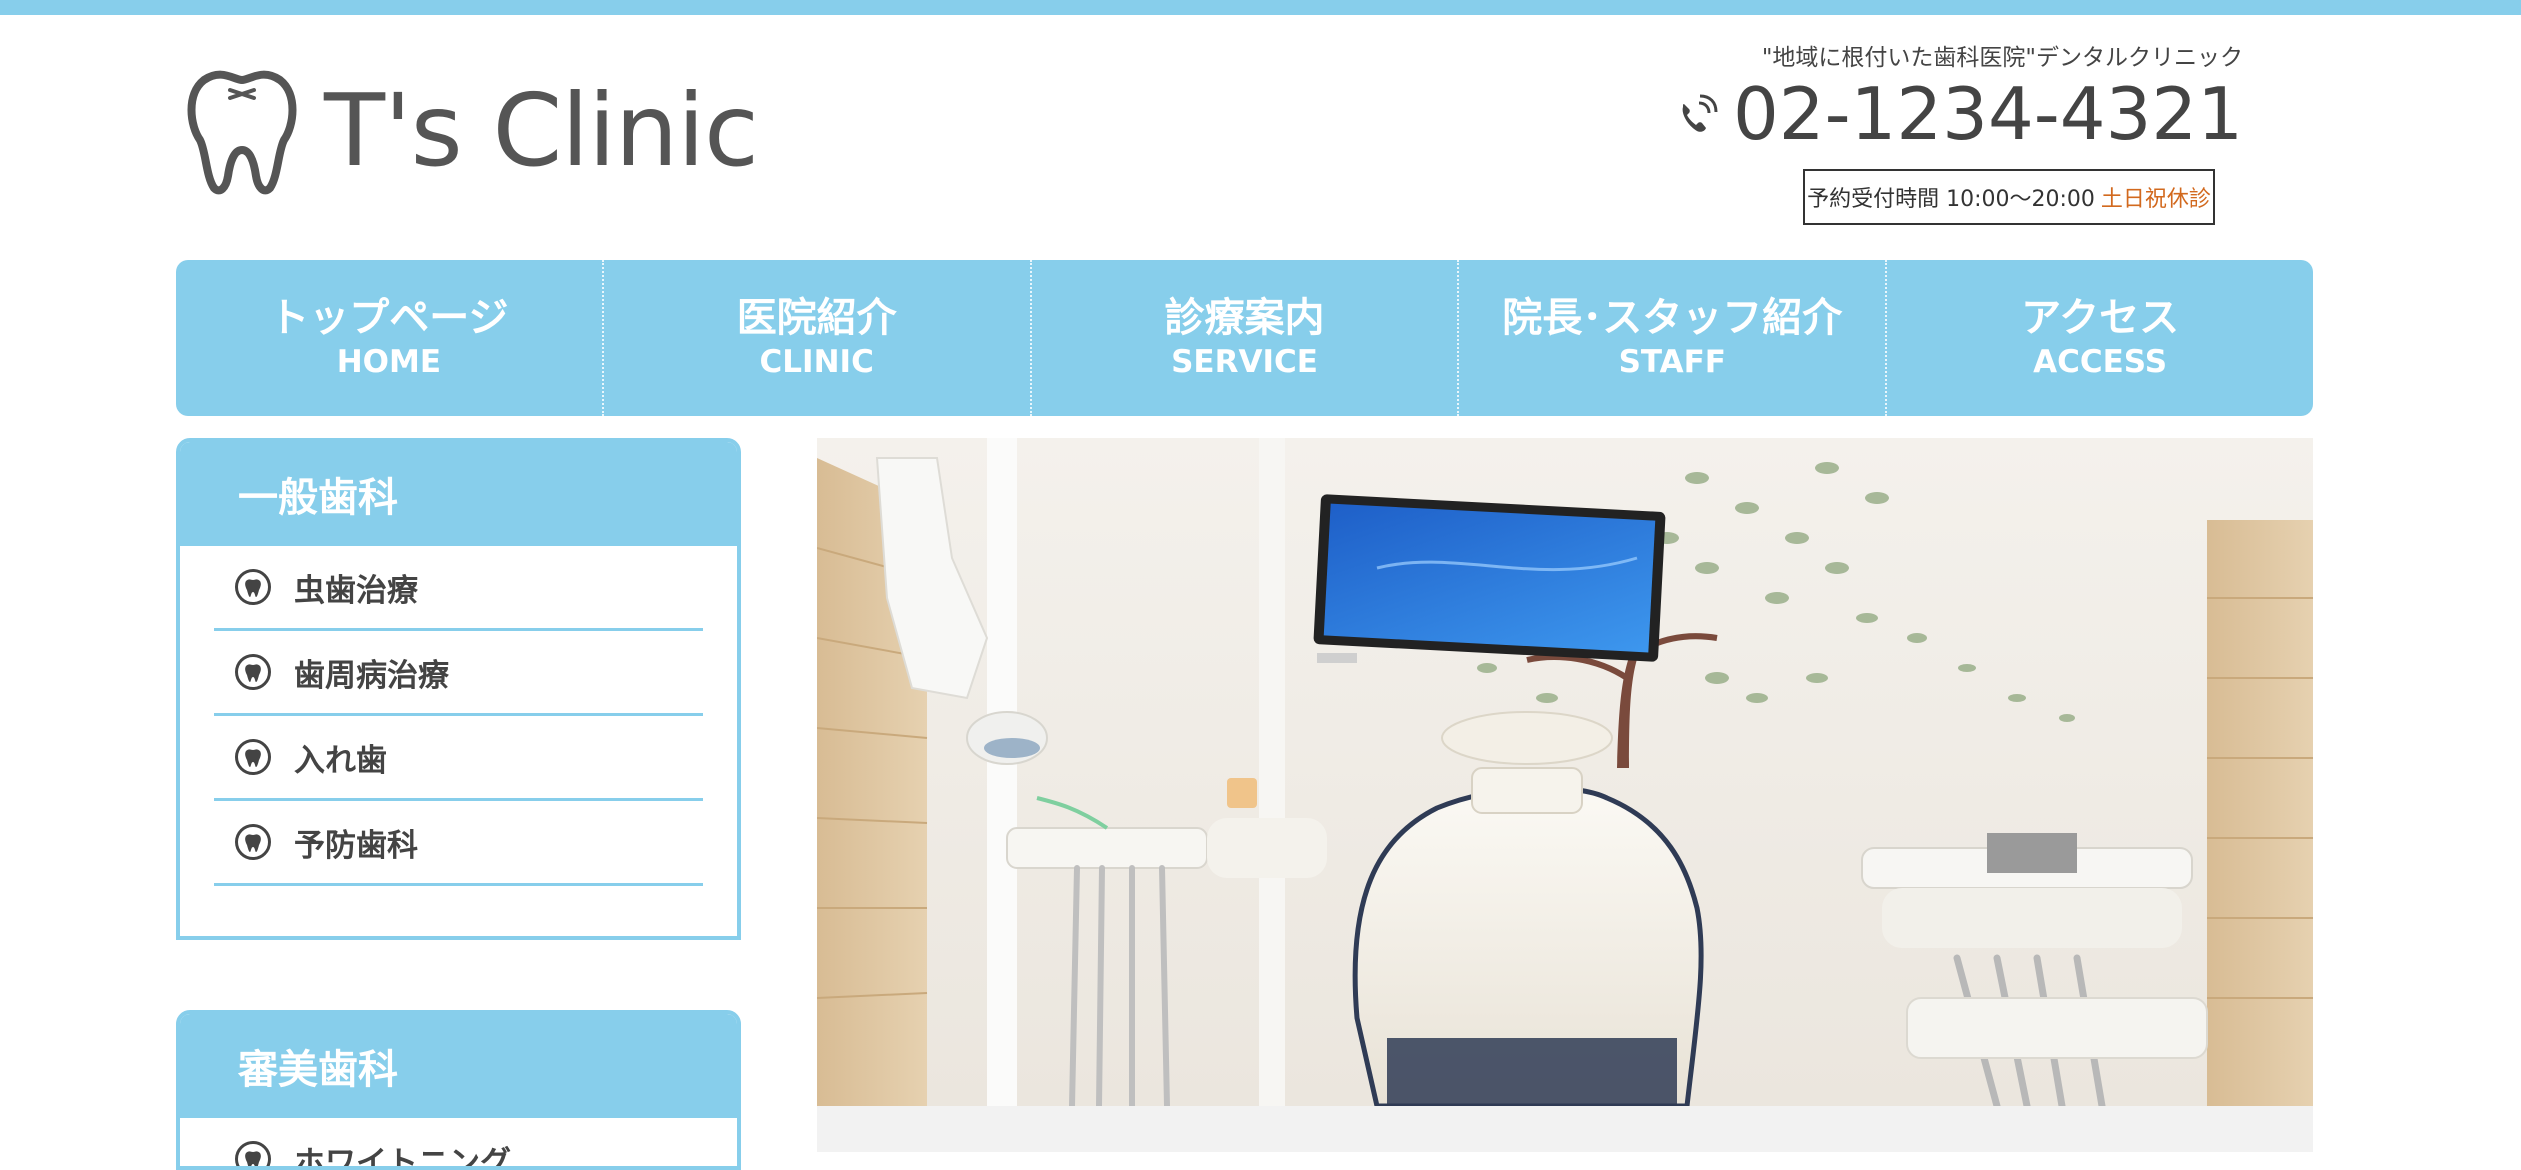 The image size is (2521, 1170). Describe the element at coordinates (2002, 55) in the screenshot. I see `tagline: "地域に根付いた歯科医院"デンタルクリニック` at that location.